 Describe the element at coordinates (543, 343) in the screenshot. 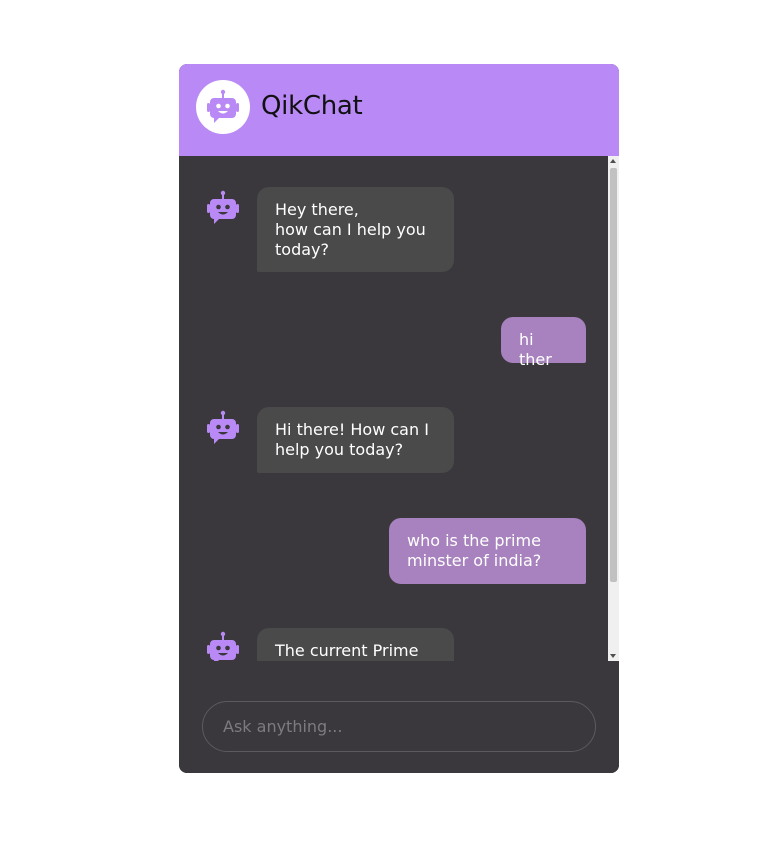

I see `user-message-bubble: hi ther` at that location.